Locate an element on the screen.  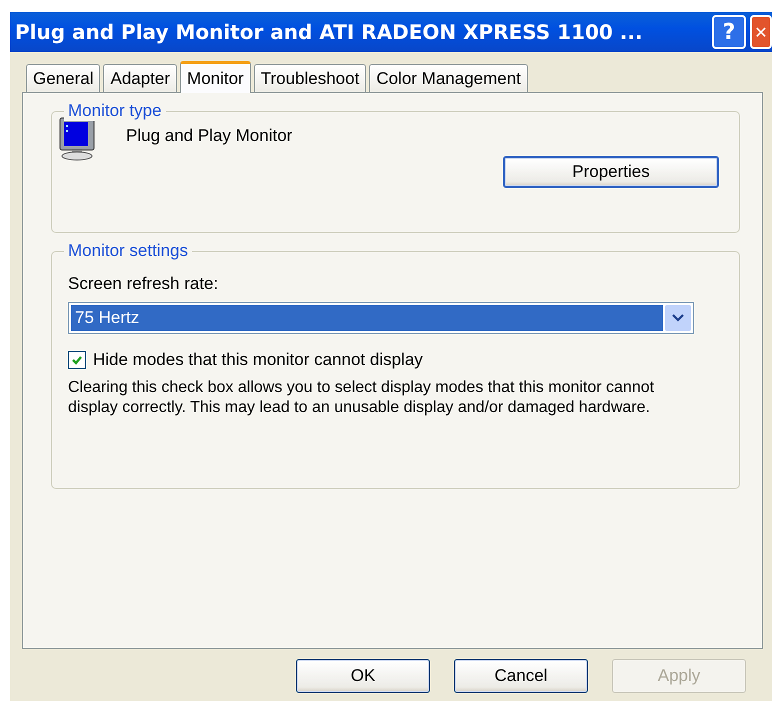
cancel-button: Cancel is located at coordinates (521, 676).